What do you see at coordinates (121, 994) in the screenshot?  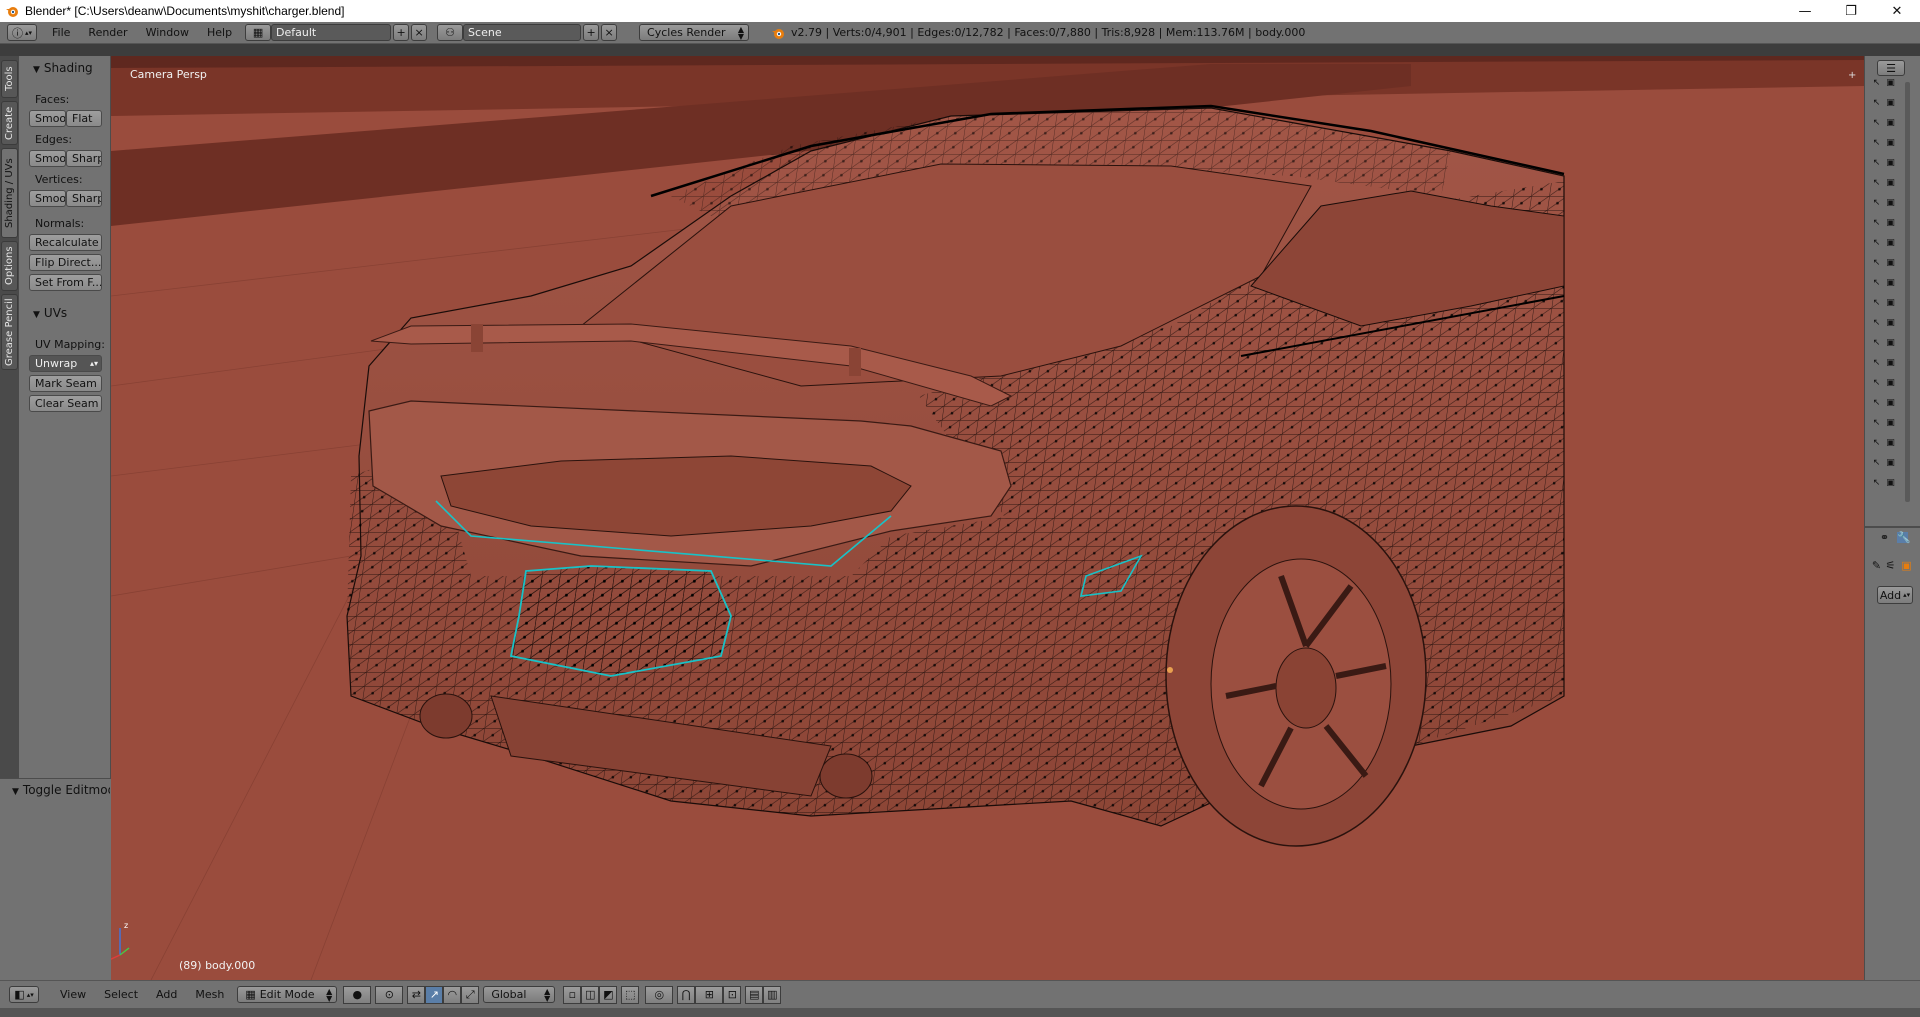 I see `menu-select: Select` at bounding box center [121, 994].